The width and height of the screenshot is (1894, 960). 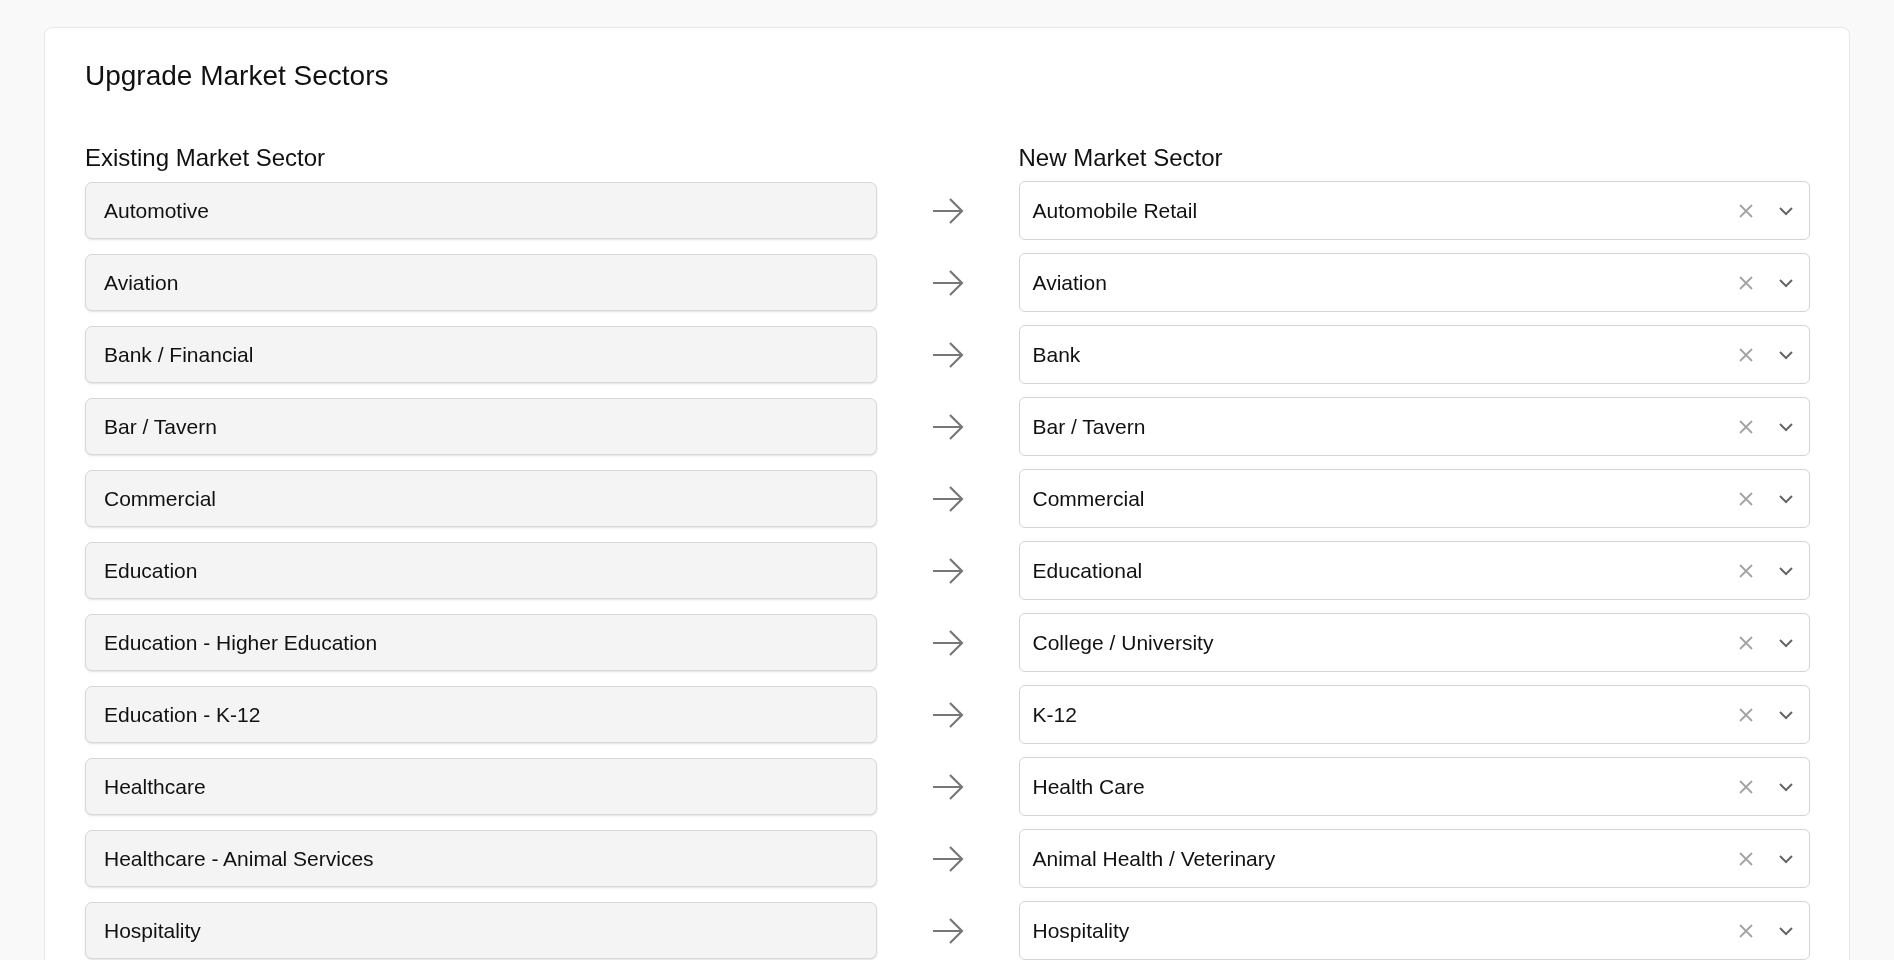 What do you see at coordinates (481, 714) in the screenshot?
I see `existing-sector-field: Education - K-12` at bounding box center [481, 714].